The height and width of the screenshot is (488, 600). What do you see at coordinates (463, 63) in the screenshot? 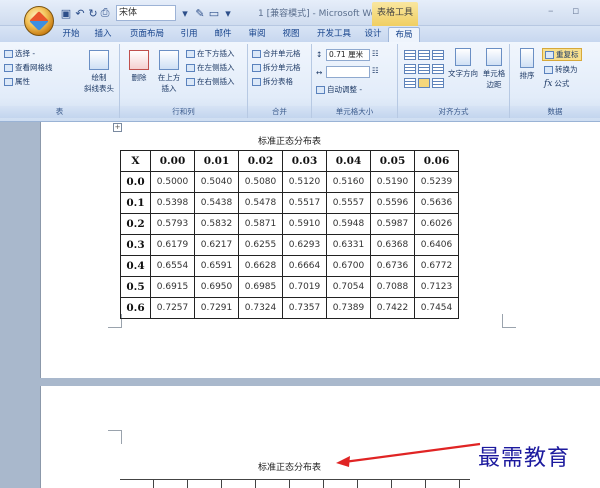
I see `text-direction-button: 文字方向` at bounding box center [463, 63].